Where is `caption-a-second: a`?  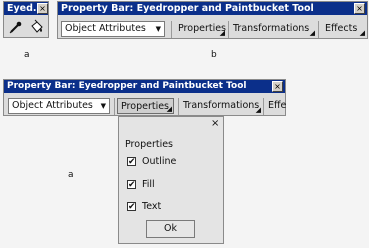 caption-a-second: a is located at coordinates (71, 175).